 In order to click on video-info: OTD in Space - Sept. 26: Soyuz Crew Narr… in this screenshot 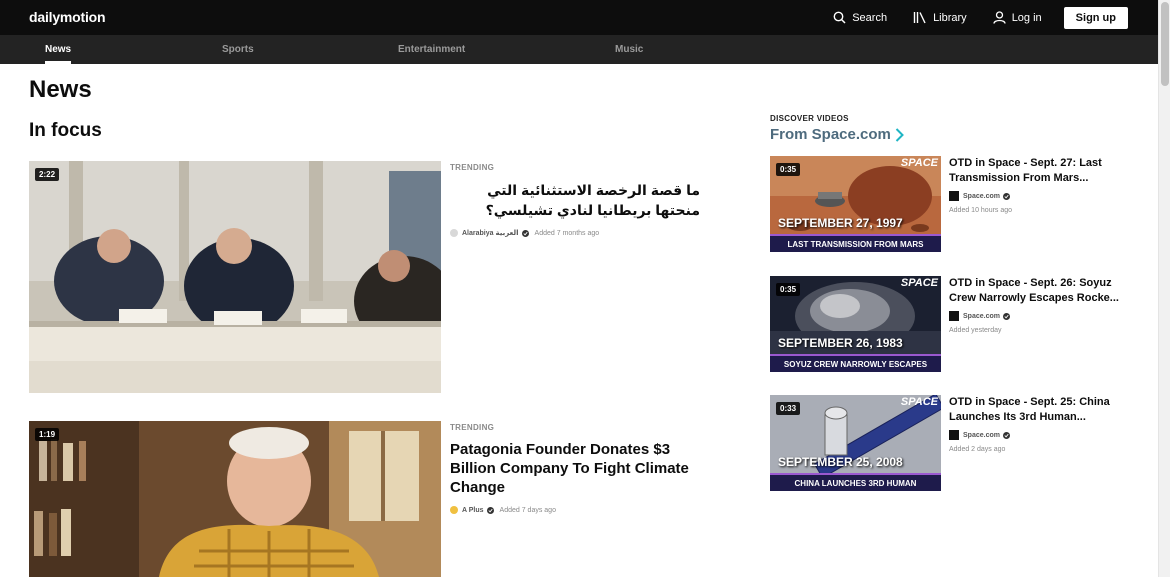, I will do `click(1039, 305)`.